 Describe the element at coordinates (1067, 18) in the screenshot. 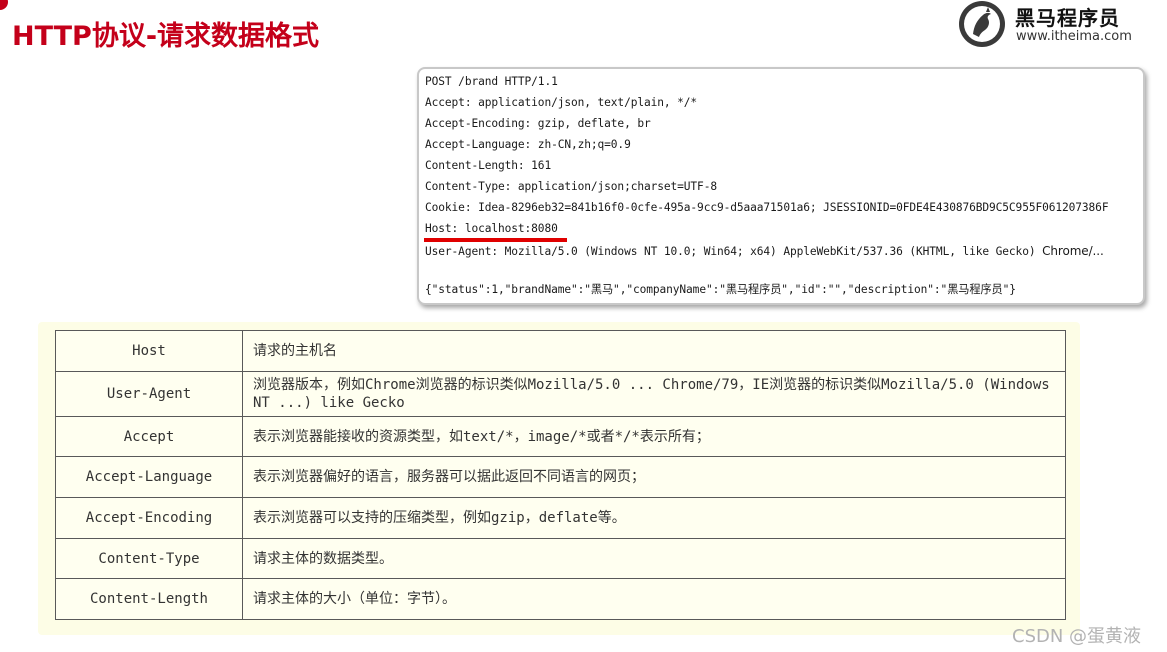

I see `logo-brand-name: 黑马程序员` at that location.